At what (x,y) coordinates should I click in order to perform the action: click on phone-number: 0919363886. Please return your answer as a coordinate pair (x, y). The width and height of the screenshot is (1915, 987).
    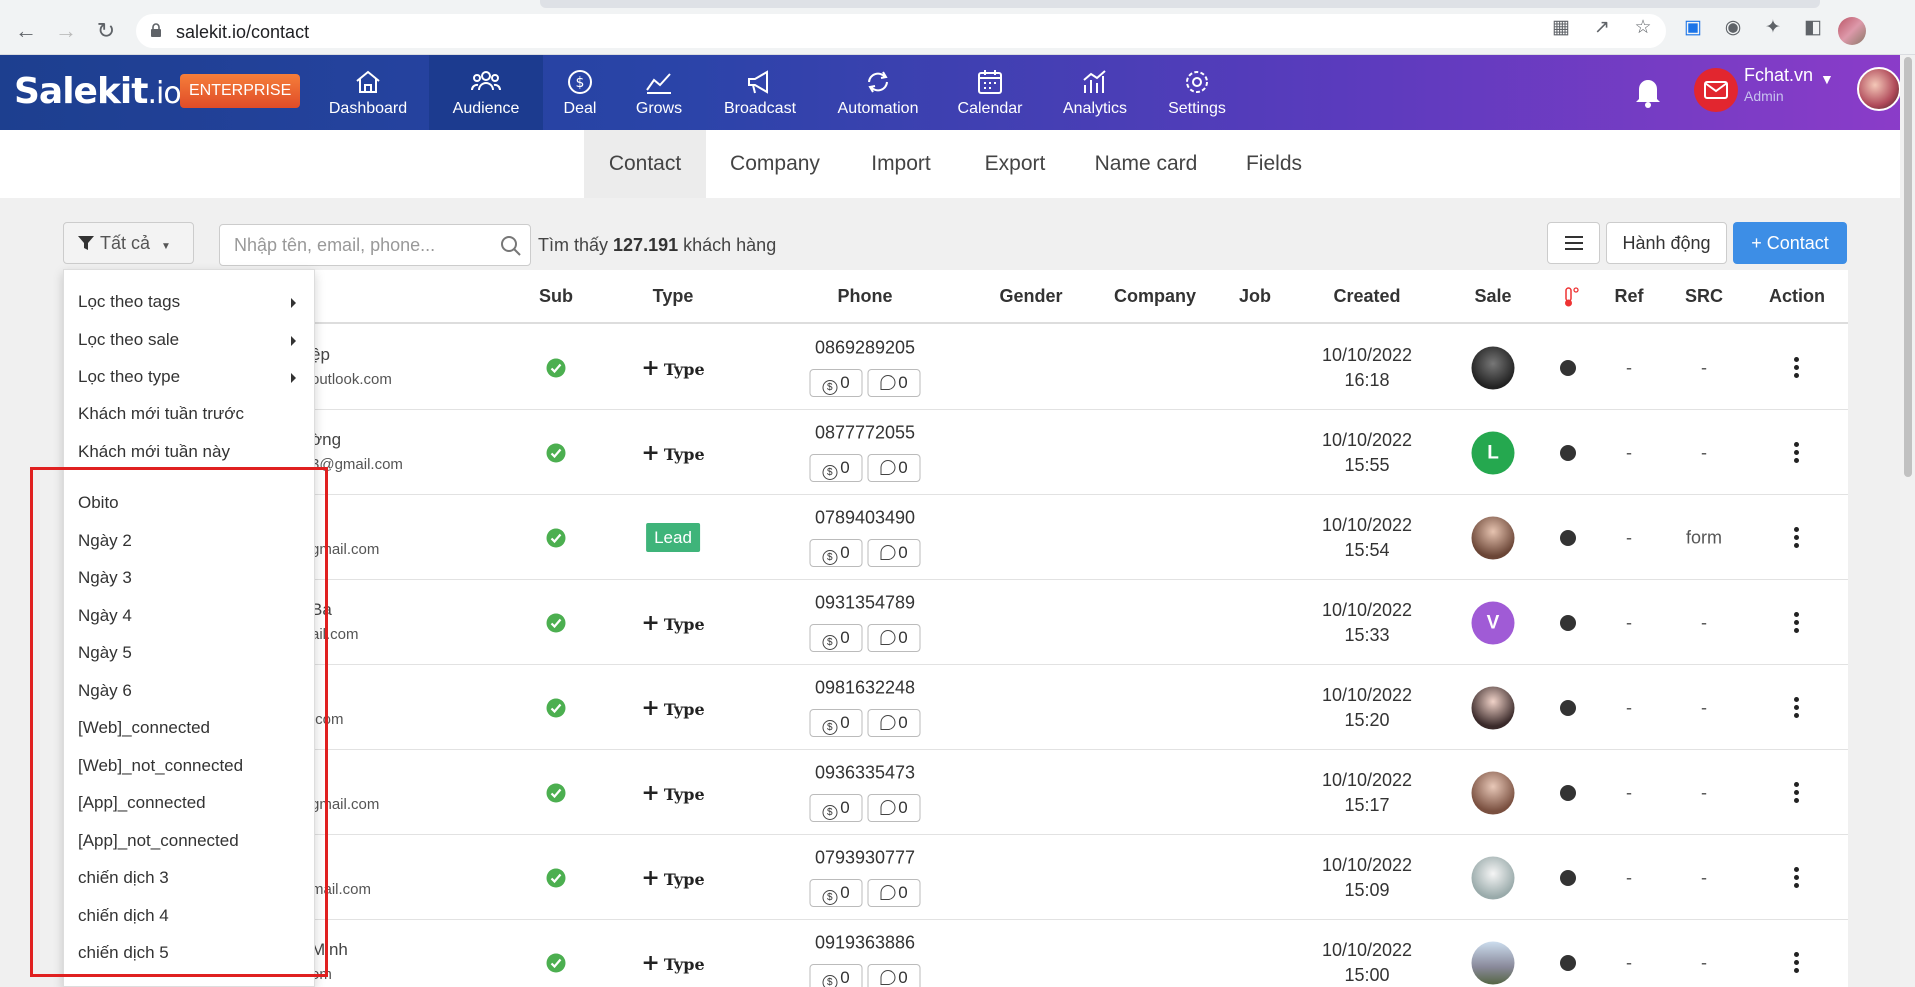
    Looking at the image, I should click on (865, 943).